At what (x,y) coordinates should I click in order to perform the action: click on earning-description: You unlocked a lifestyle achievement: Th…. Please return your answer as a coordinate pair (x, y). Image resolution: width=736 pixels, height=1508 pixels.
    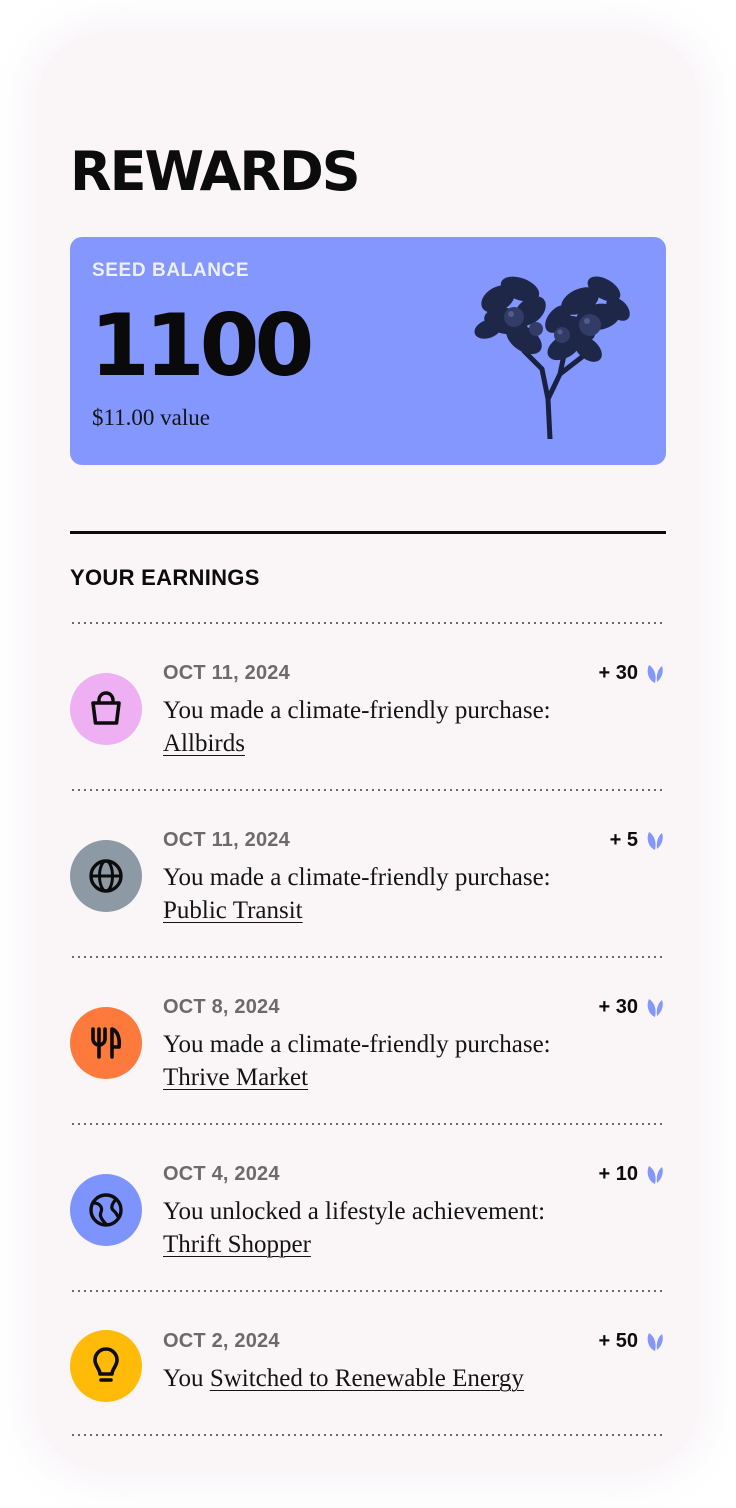
    Looking at the image, I should click on (413, 1228).